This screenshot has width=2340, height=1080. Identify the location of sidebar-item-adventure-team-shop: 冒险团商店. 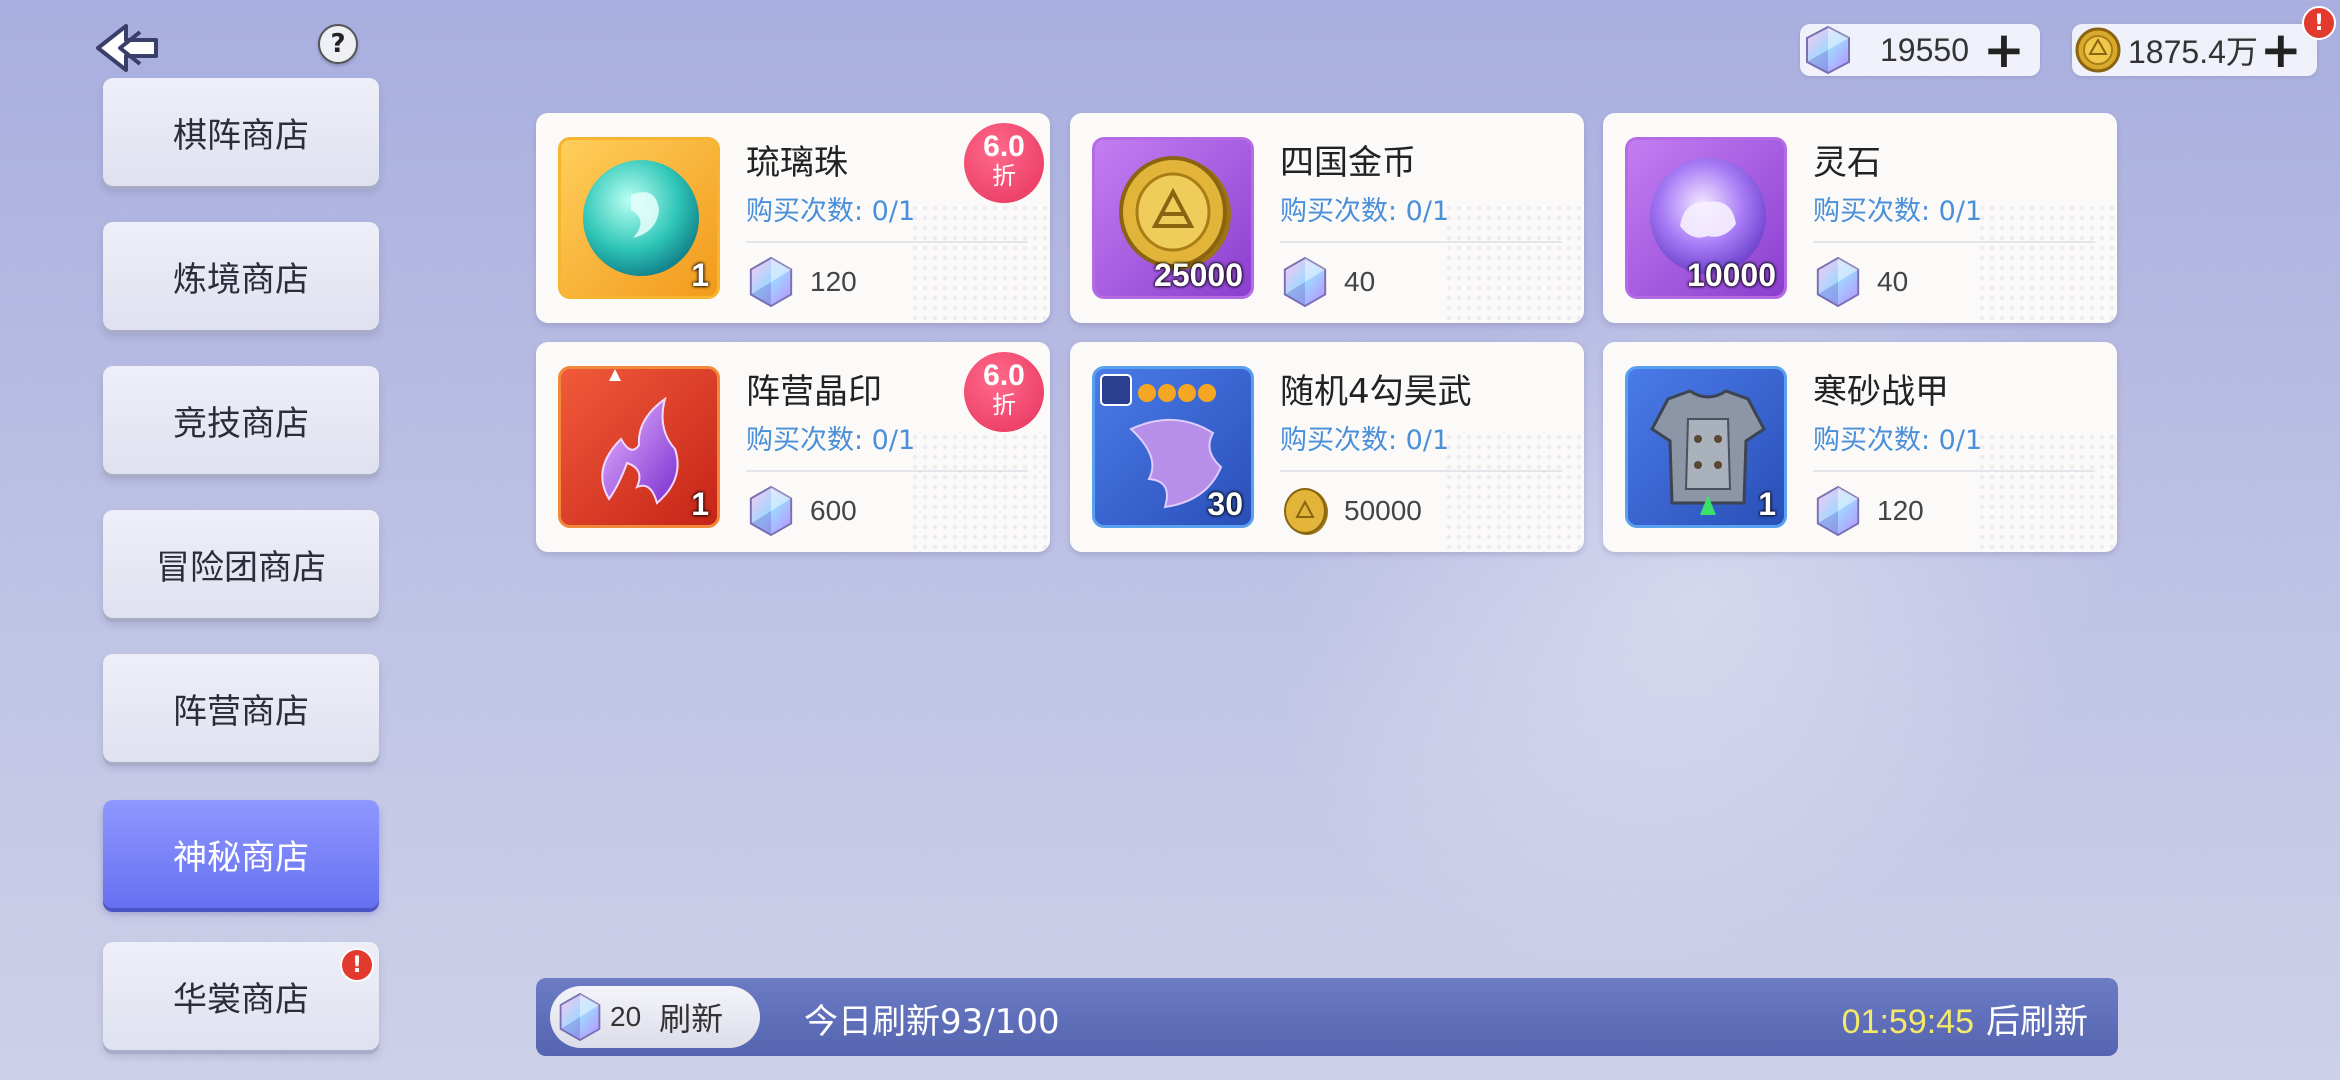
(241, 564).